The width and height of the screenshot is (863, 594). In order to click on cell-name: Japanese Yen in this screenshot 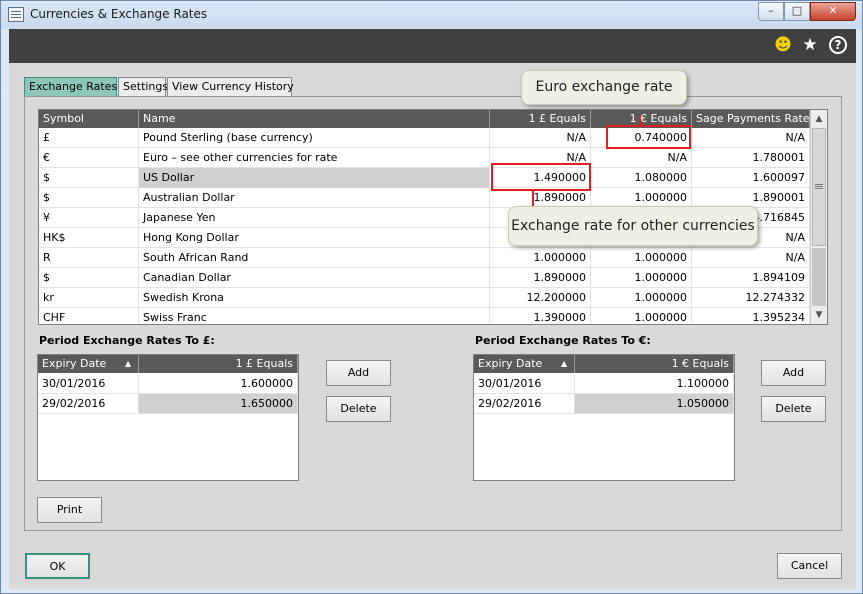, I will do `click(314, 218)`.